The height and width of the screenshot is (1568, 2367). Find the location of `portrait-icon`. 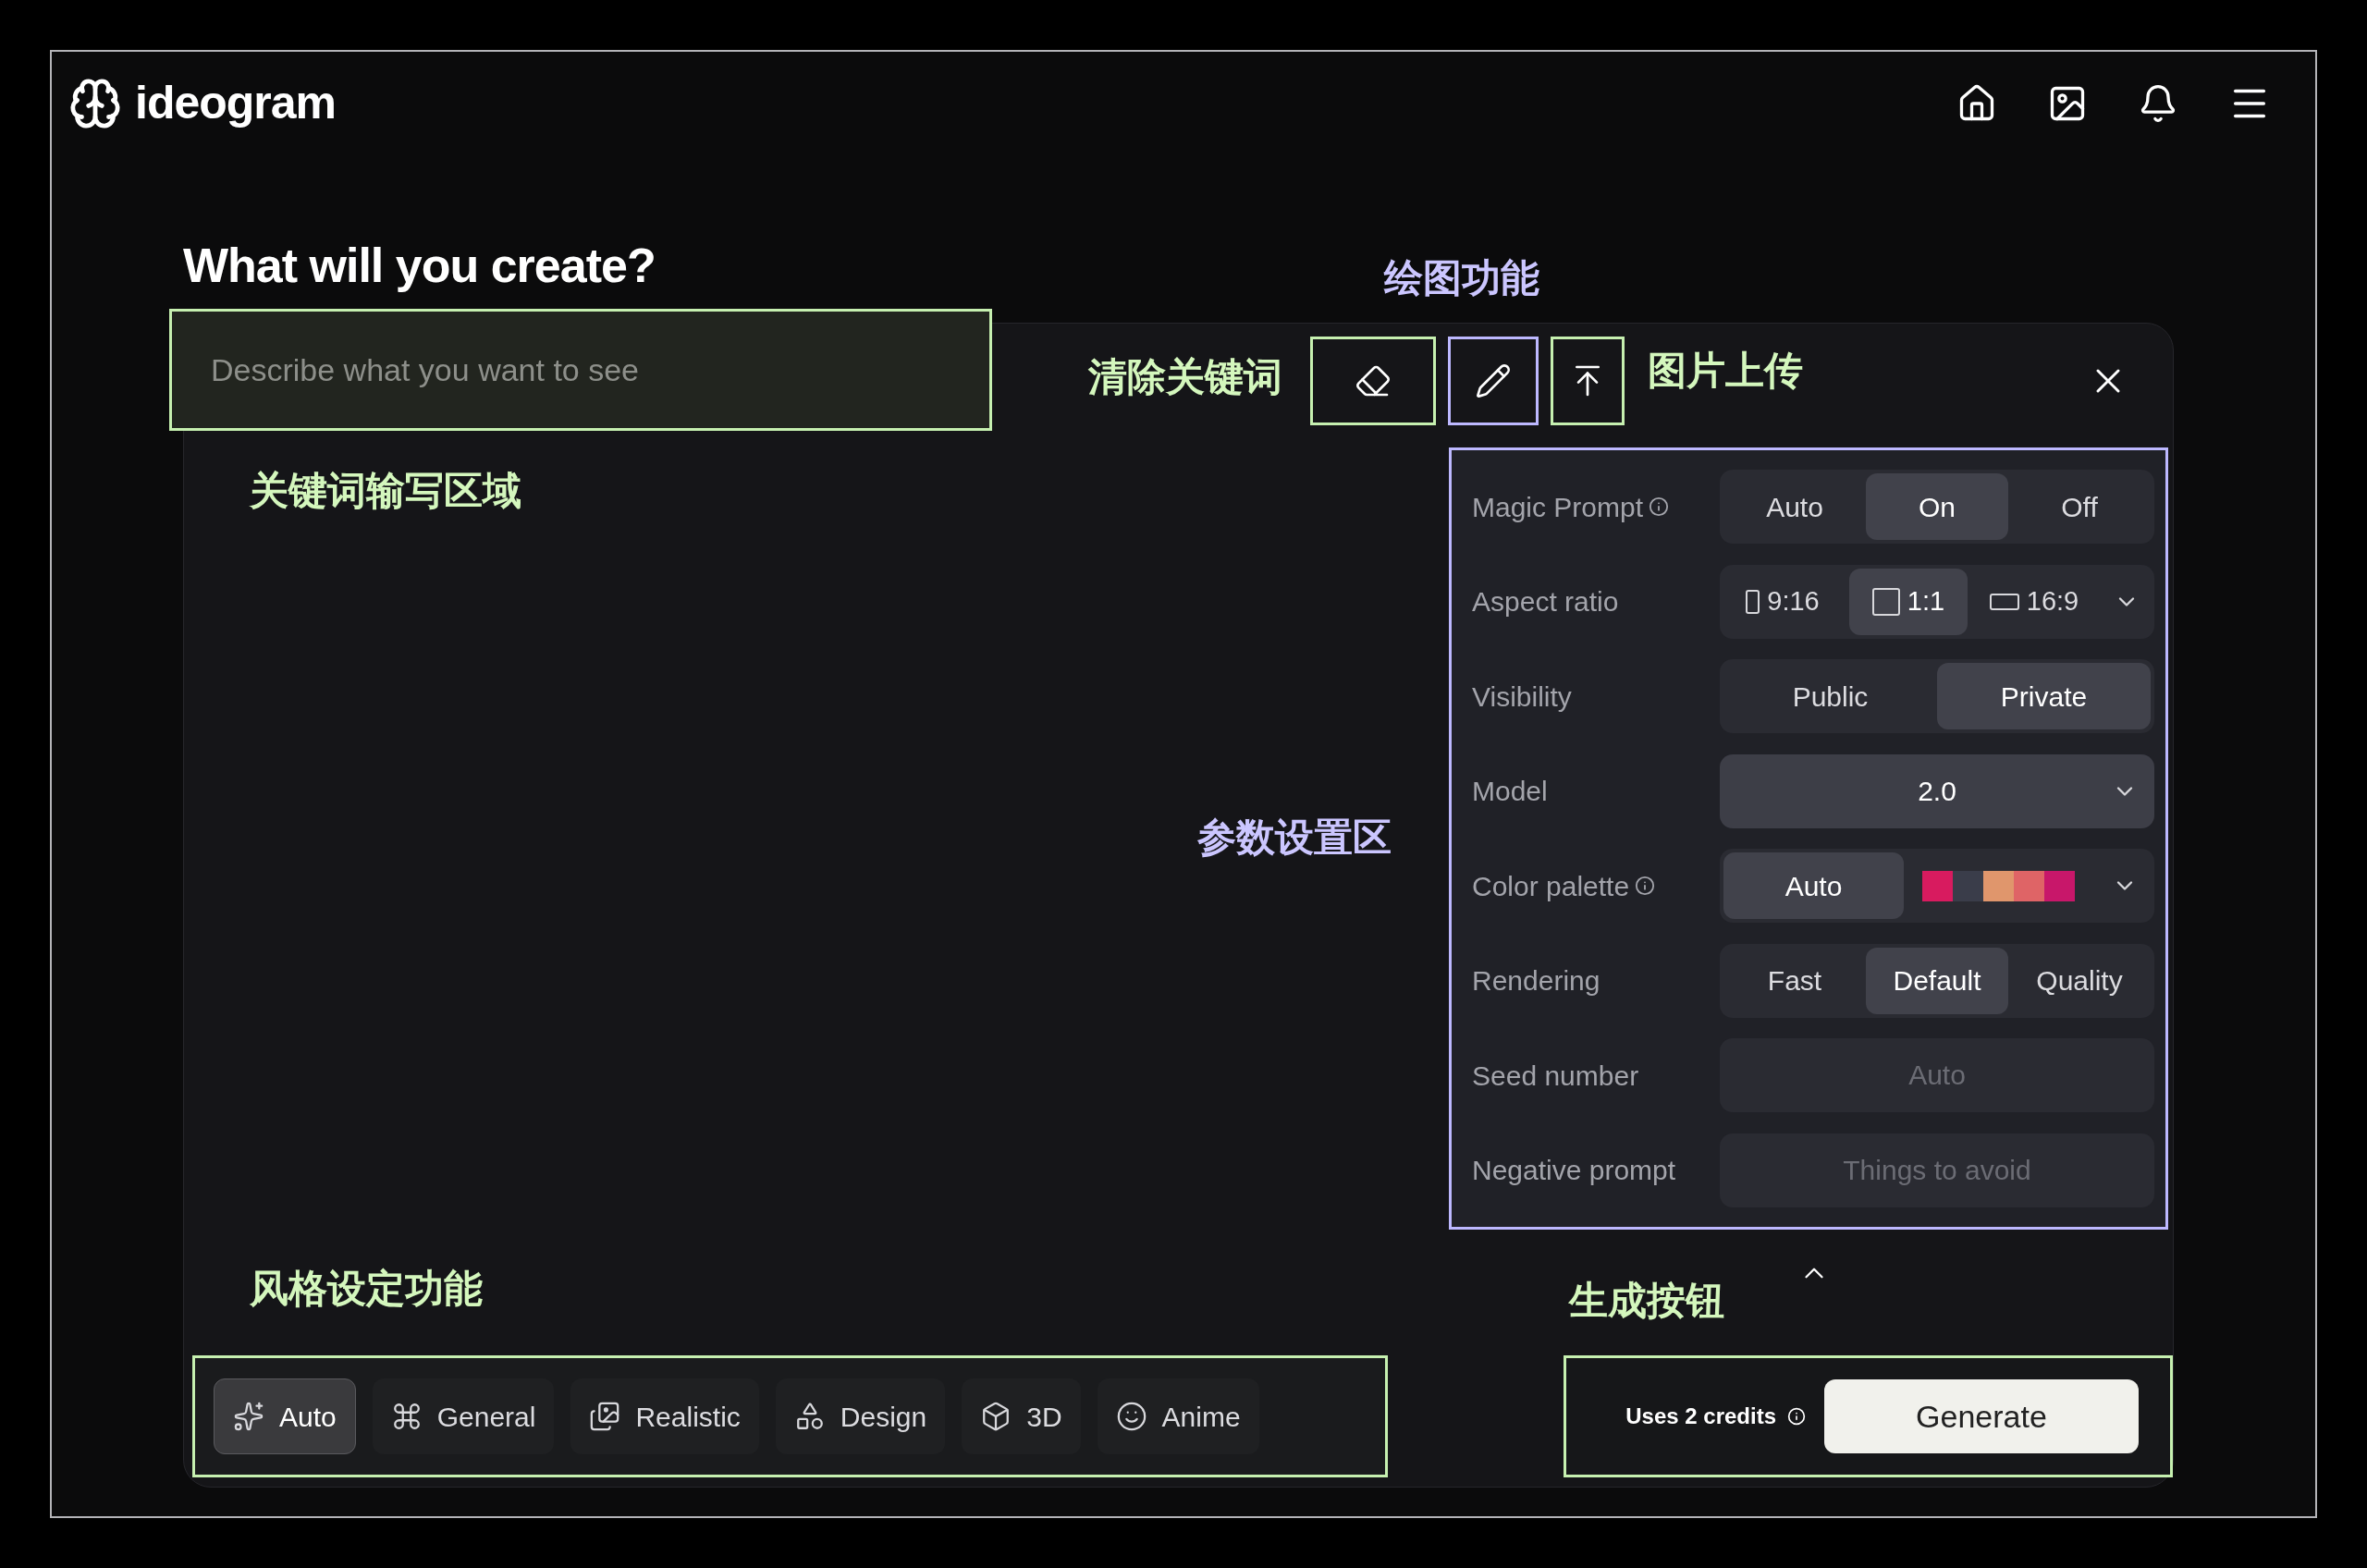

portrait-icon is located at coordinates (1753, 602).